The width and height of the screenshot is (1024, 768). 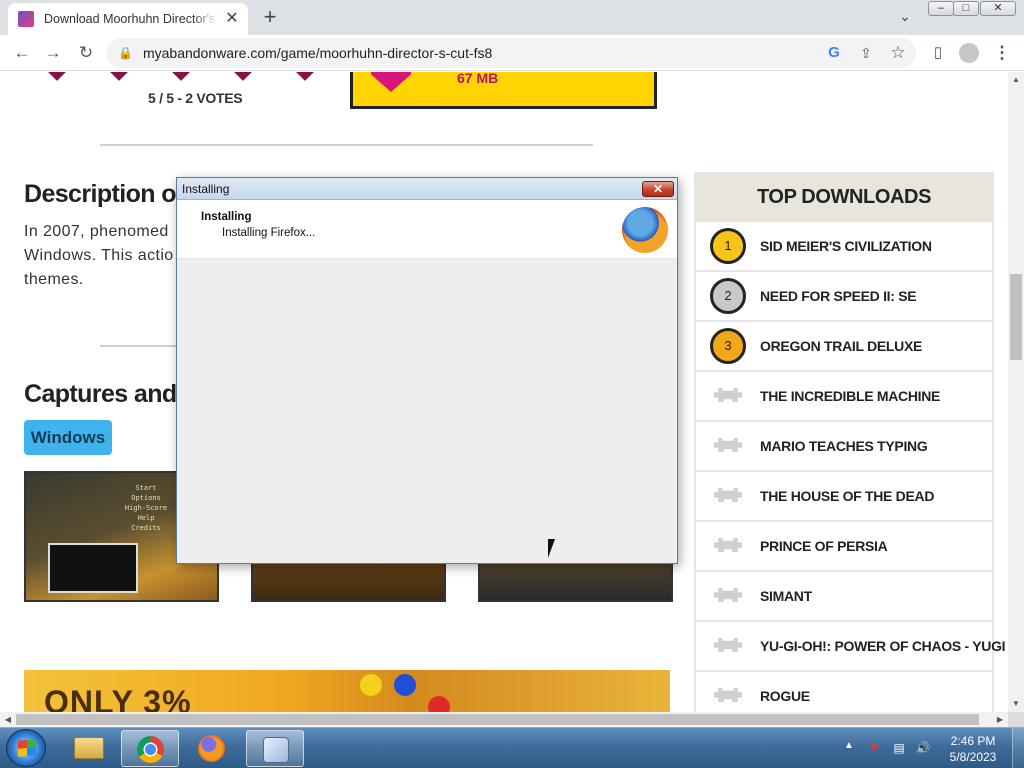 What do you see at coordinates (347, 691) in the screenshot?
I see `advertisement-banner: ONLY 3%` at bounding box center [347, 691].